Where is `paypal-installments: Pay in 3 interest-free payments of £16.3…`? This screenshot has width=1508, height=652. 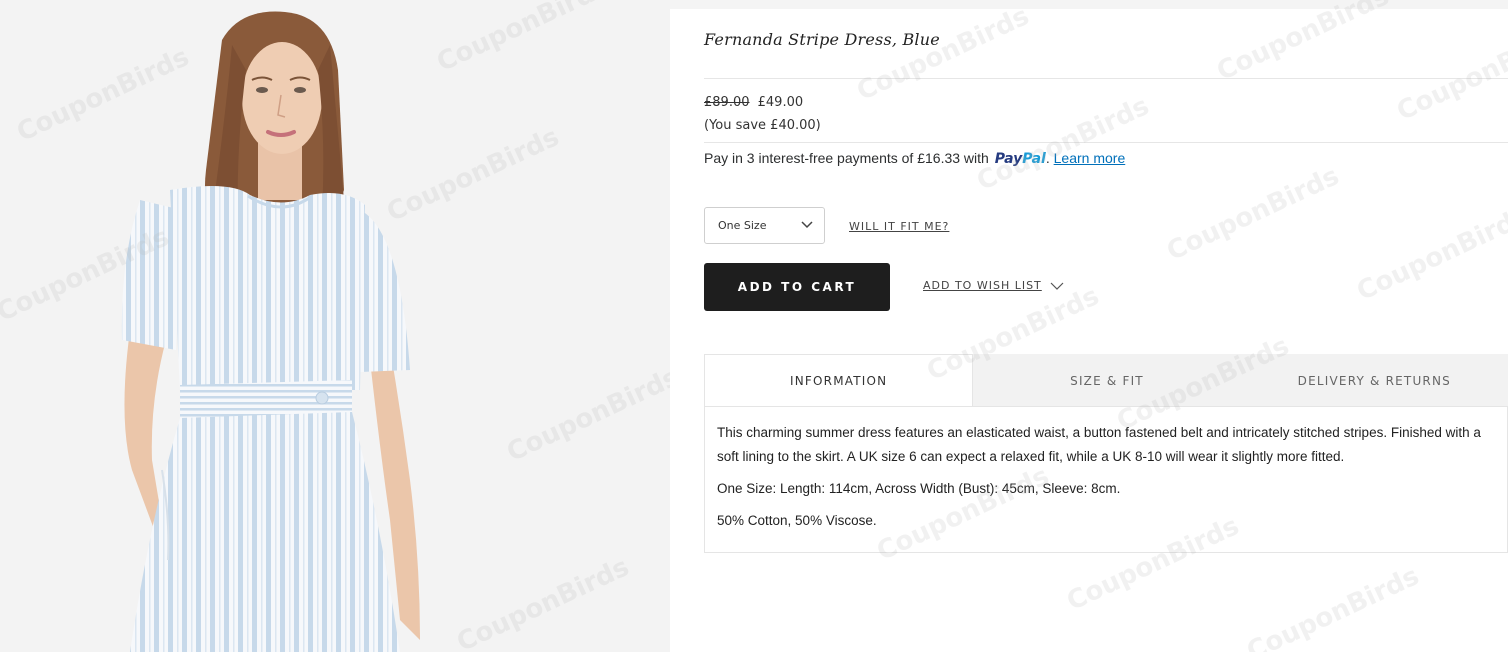
paypal-installments: Pay in 3 interest-free payments of £16.3… is located at coordinates (914, 158).